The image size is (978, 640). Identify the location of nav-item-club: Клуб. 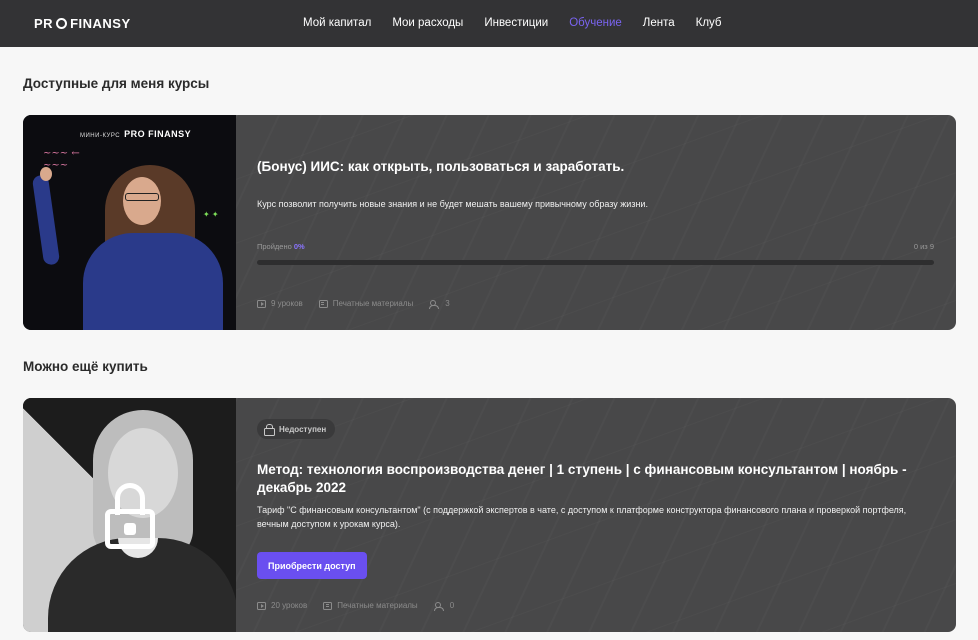
(709, 23).